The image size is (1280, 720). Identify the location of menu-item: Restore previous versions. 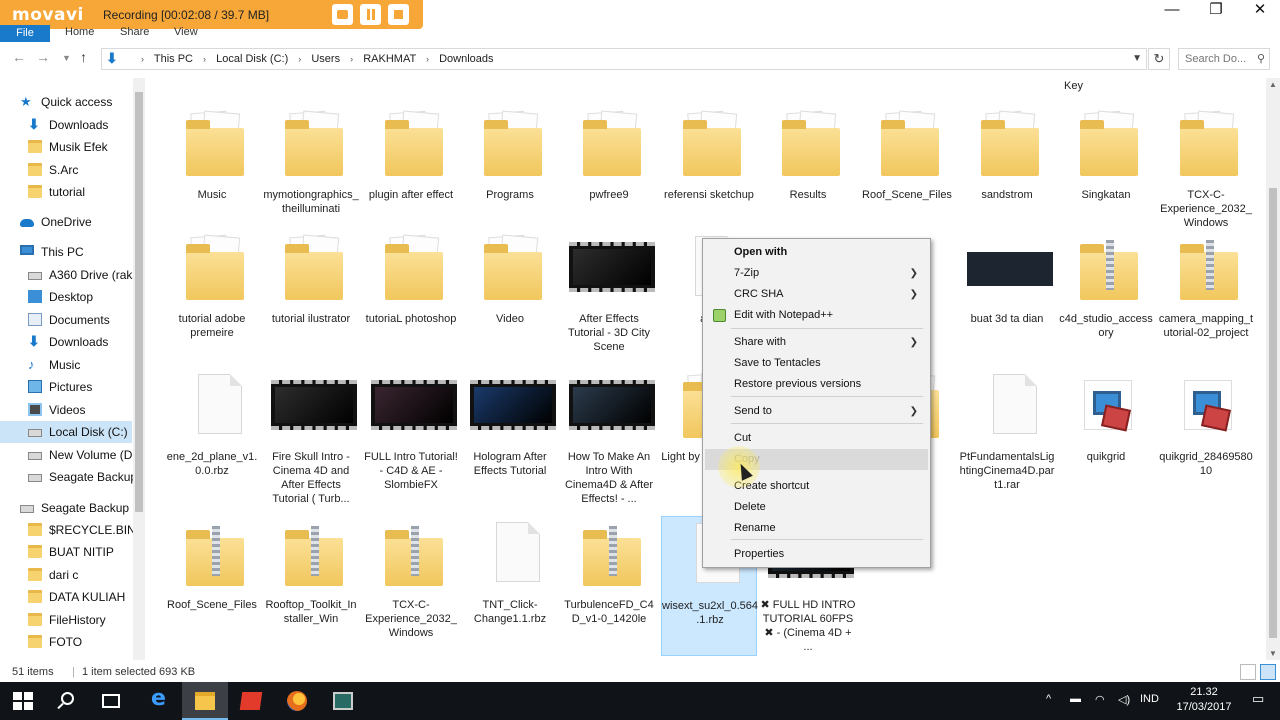
(816, 384).